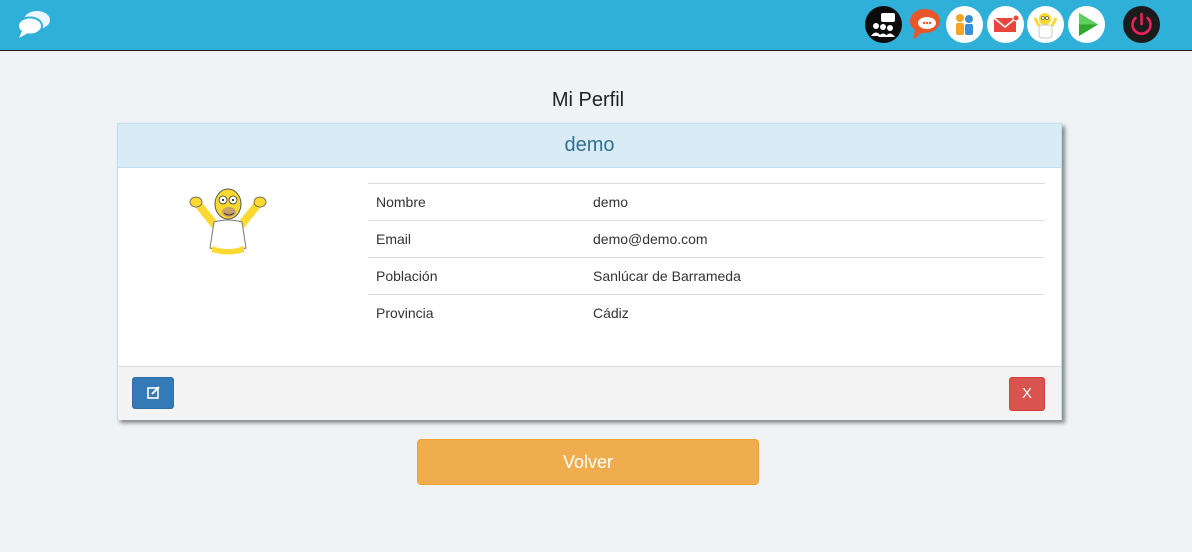 This screenshot has width=1192, height=552. I want to click on play-icon, so click(1086, 24).